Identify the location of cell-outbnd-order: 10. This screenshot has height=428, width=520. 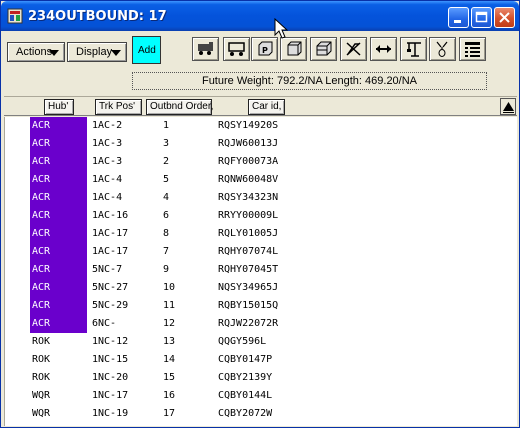
(169, 287).